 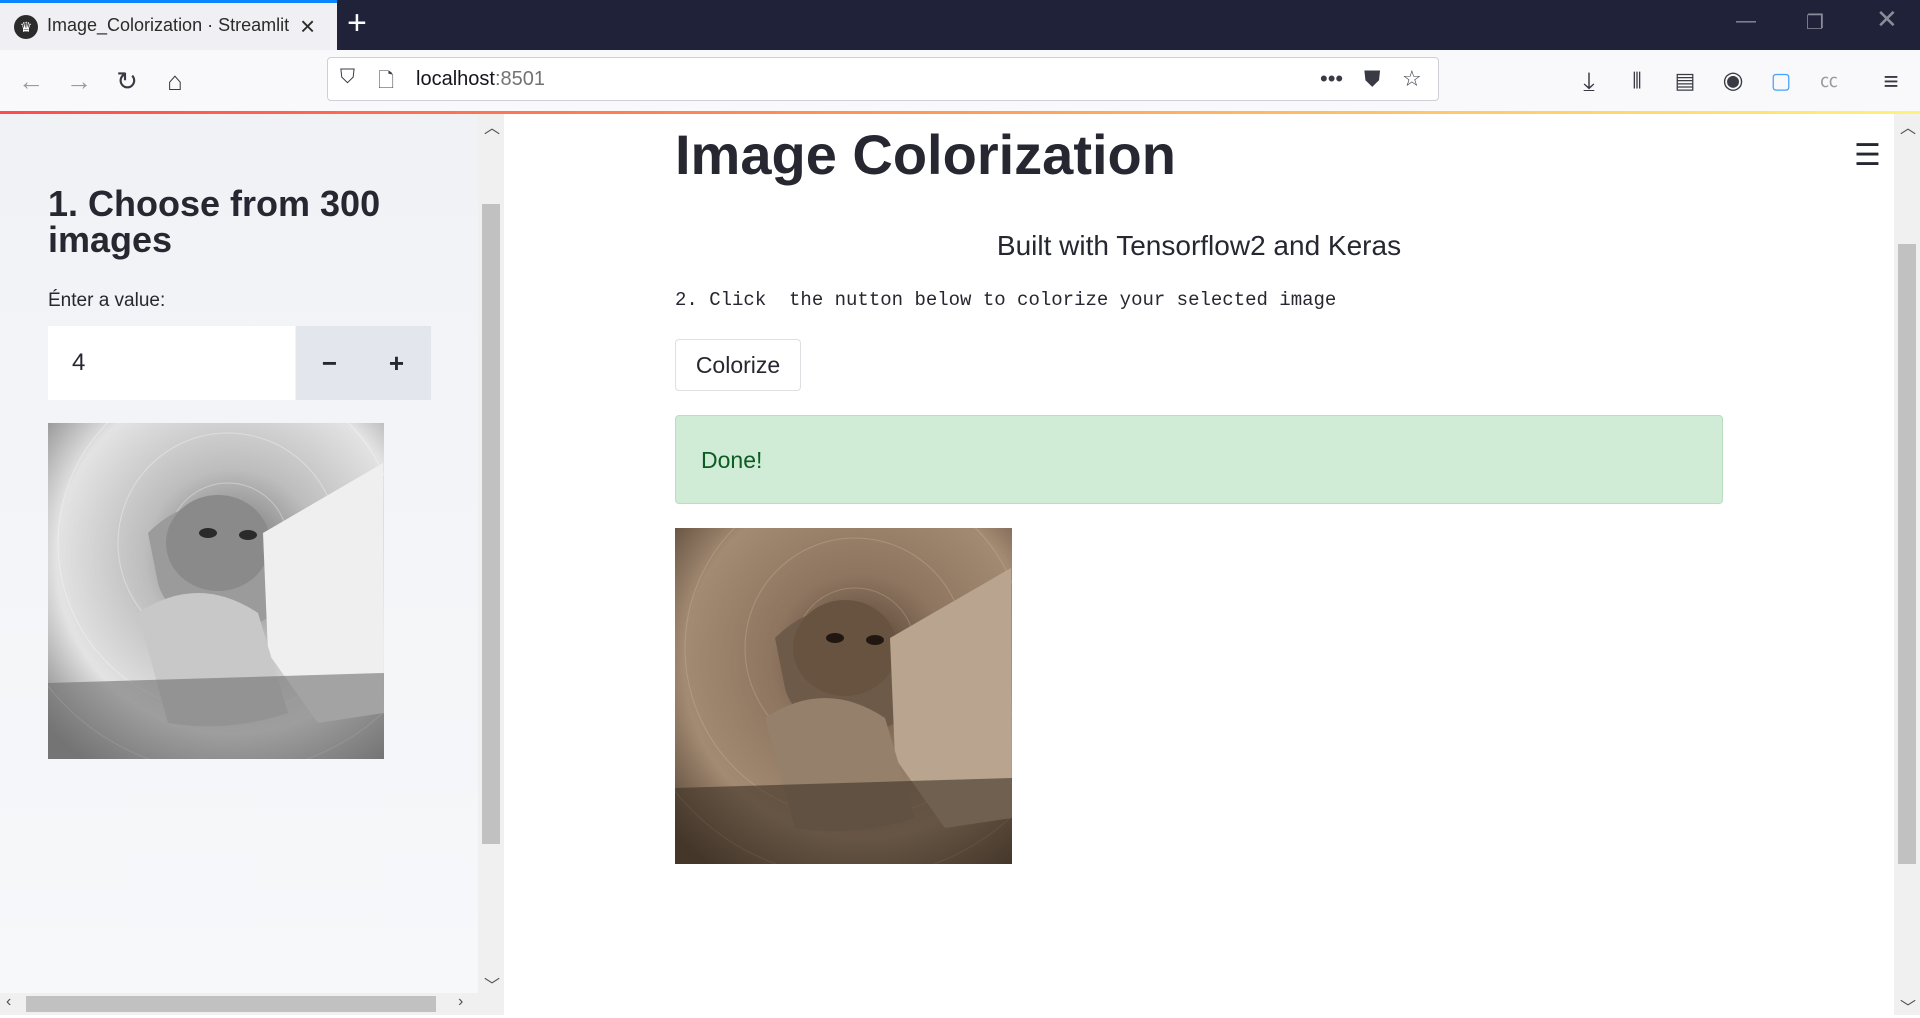 What do you see at coordinates (214, 221) in the screenshot?
I see `sidebar-heading: 1. Choose from 300 images` at bounding box center [214, 221].